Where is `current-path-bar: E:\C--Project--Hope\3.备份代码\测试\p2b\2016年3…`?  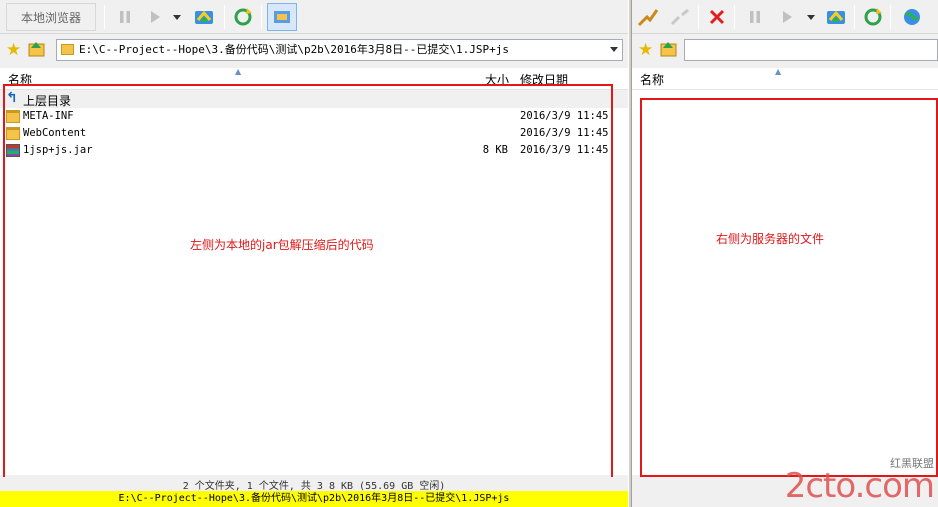 current-path-bar: E:\C--Project--Hope\3.备份代码\测试\p2b\2016年3… is located at coordinates (314, 499).